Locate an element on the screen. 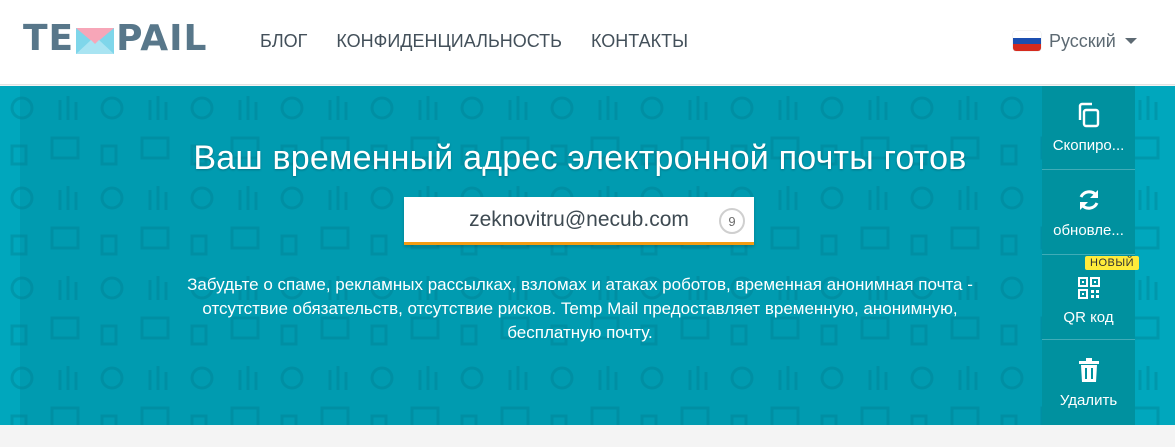  tempail-logo: TE PAIL is located at coordinates (118, 39).